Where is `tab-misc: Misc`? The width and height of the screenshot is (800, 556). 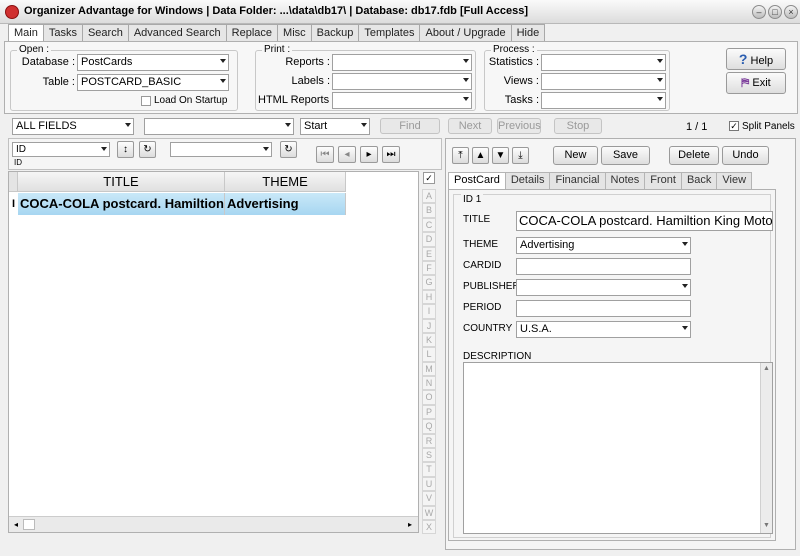 tab-misc: Misc is located at coordinates (294, 33).